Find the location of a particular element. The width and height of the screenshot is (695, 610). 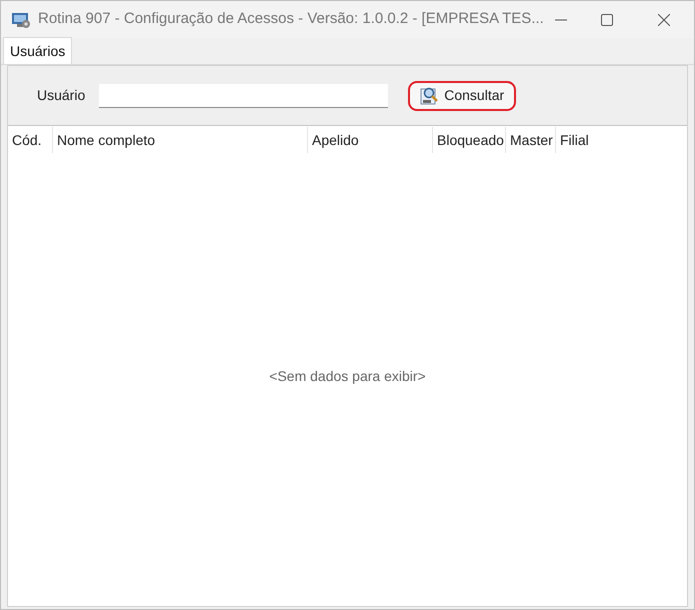

magnifier-icon is located at coordinates (430, 96).